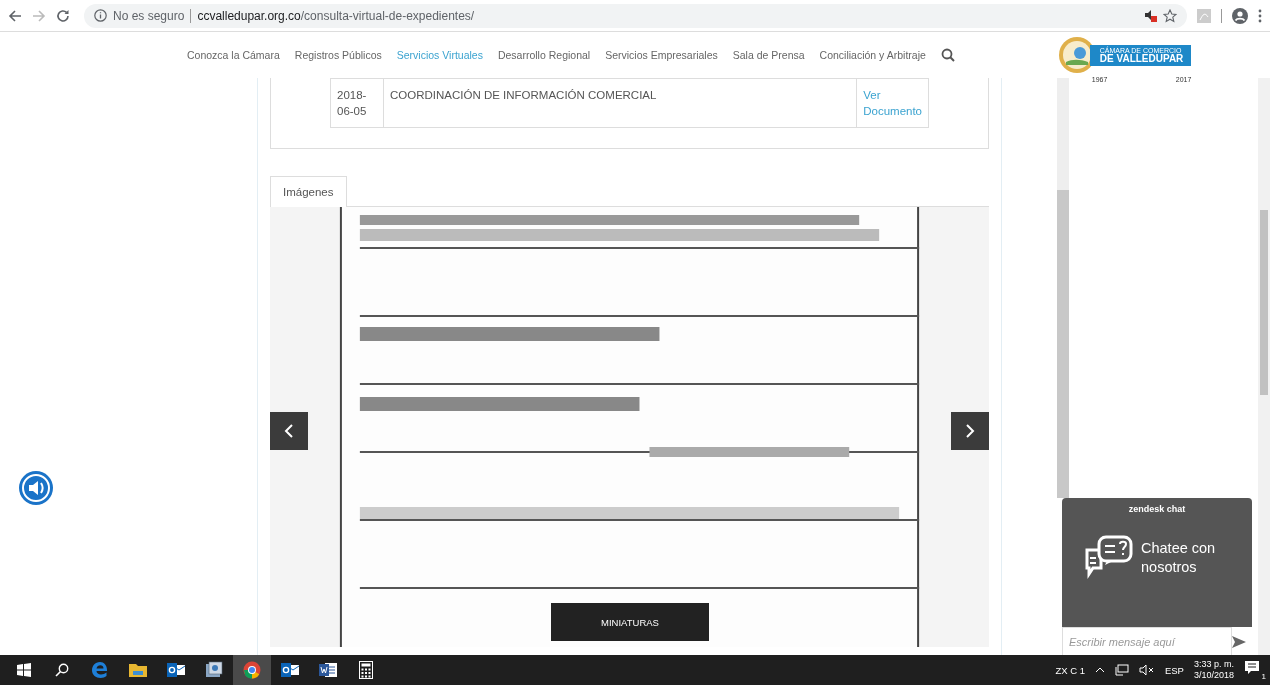  I want to click on language-indicator: ESP, so click(1174, 670).